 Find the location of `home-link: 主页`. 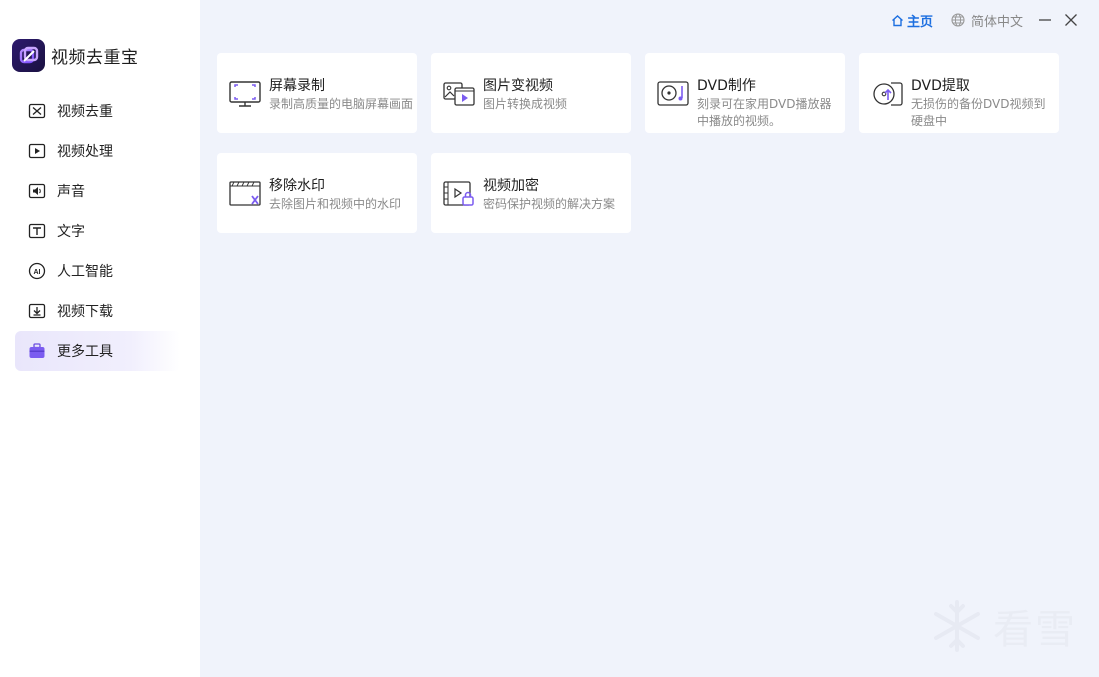

home-link: 主页 is located at coordinates (912, 20).